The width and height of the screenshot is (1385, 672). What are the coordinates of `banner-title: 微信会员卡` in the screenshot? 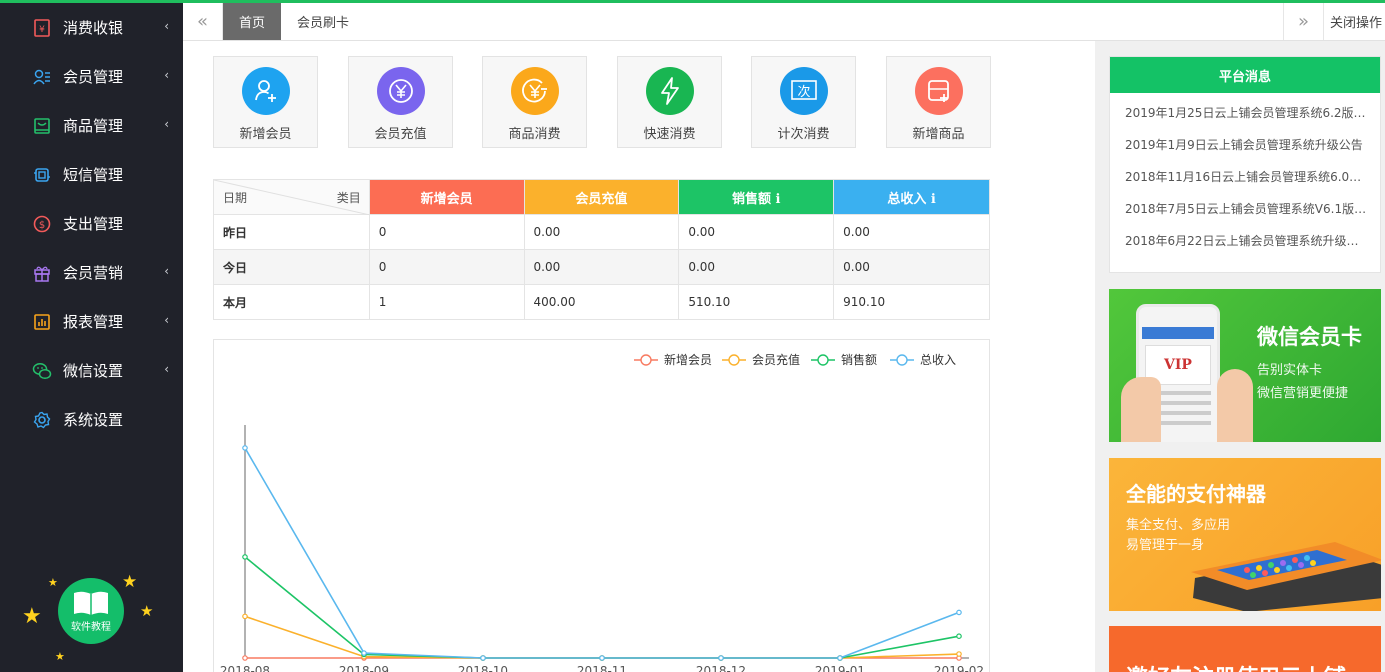 It's located at (1309, 337).